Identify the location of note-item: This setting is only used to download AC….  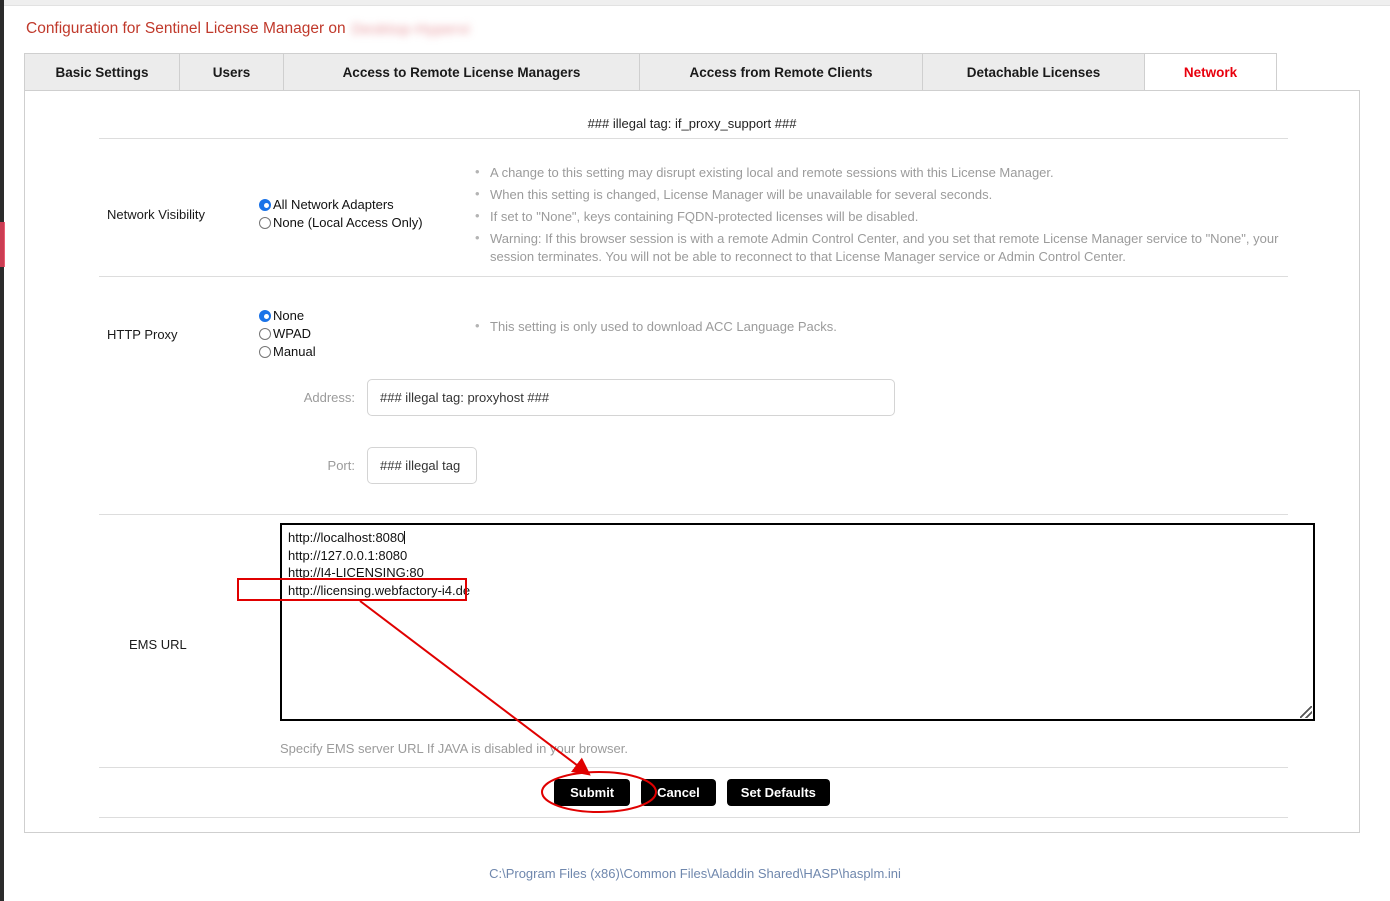
(881, 326).